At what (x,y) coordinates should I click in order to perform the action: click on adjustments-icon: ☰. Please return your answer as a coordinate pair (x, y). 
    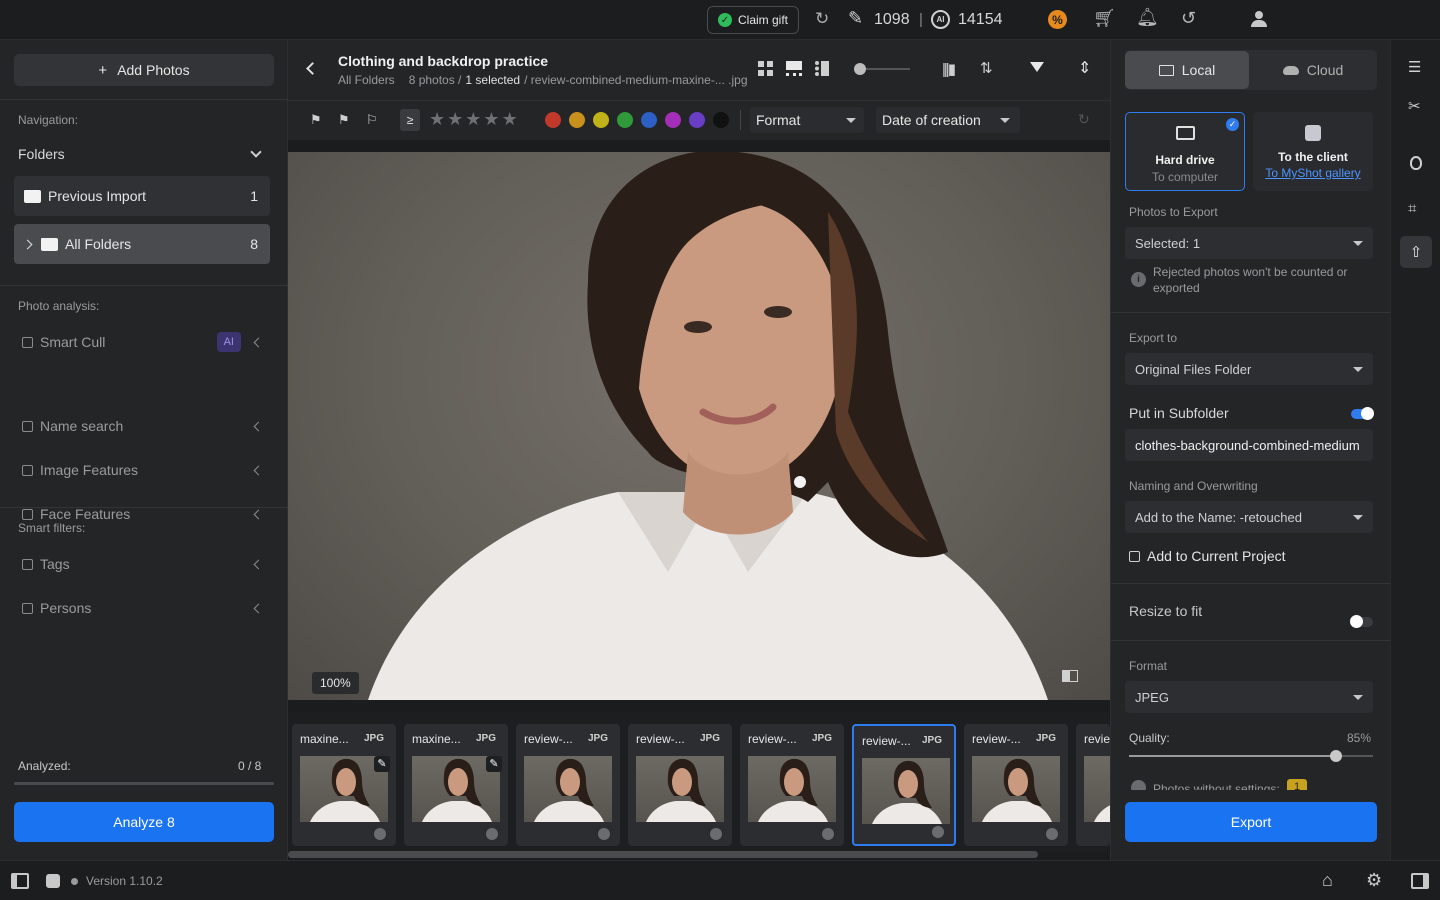
    Looking at the image, I should click on (1414, 67).